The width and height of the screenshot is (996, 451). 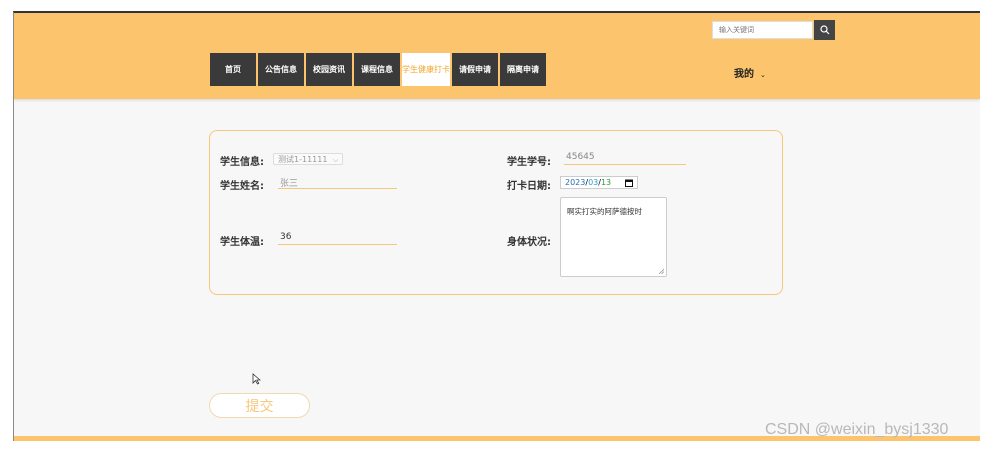 I want to click on student-info-select: 测试1-11111 ⌵, so click(x=308, y=159).